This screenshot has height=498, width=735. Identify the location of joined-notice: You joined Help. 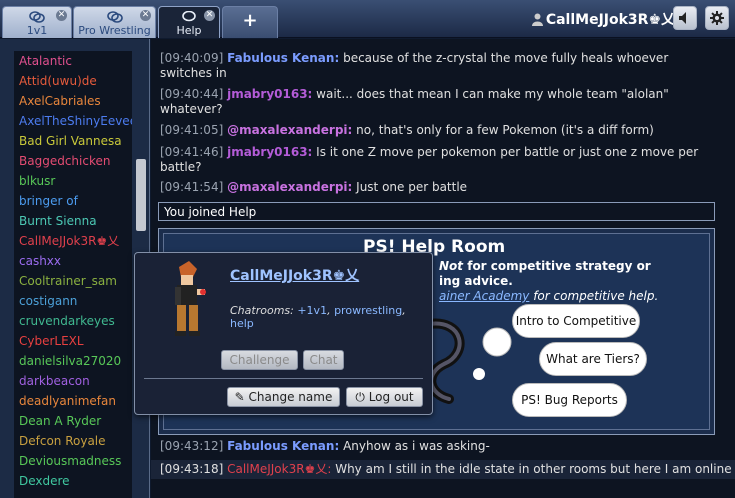
(436, 211).